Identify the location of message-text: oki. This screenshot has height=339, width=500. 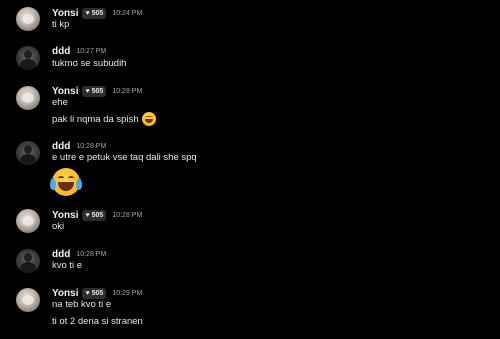
(58, 226).